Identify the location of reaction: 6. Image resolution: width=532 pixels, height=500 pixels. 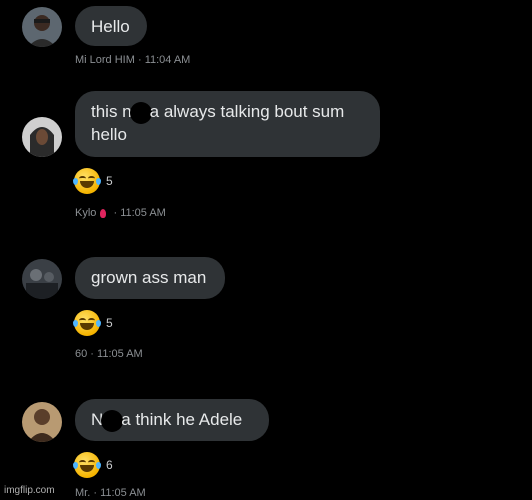
(93, 465).